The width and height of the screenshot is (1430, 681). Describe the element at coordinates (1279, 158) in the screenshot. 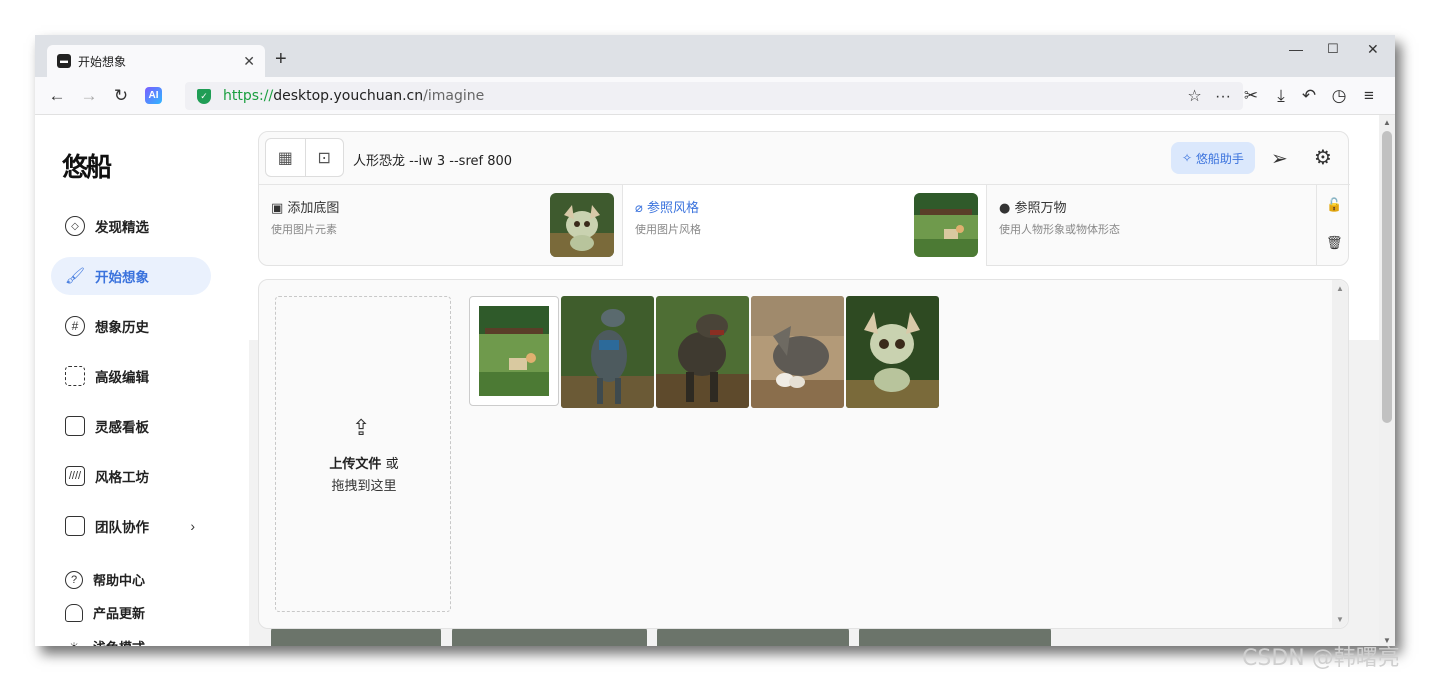

I see `send-icon: ➢` at that location.